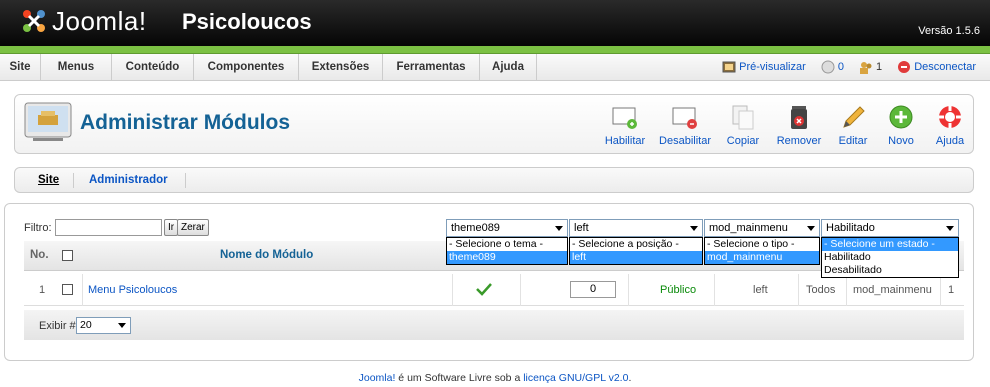 This screenshot has width=990, height=387. What do you see at coordinates (636, 228) in the screenshot?
I see `position-select: left` at bounding box center [636, 228].